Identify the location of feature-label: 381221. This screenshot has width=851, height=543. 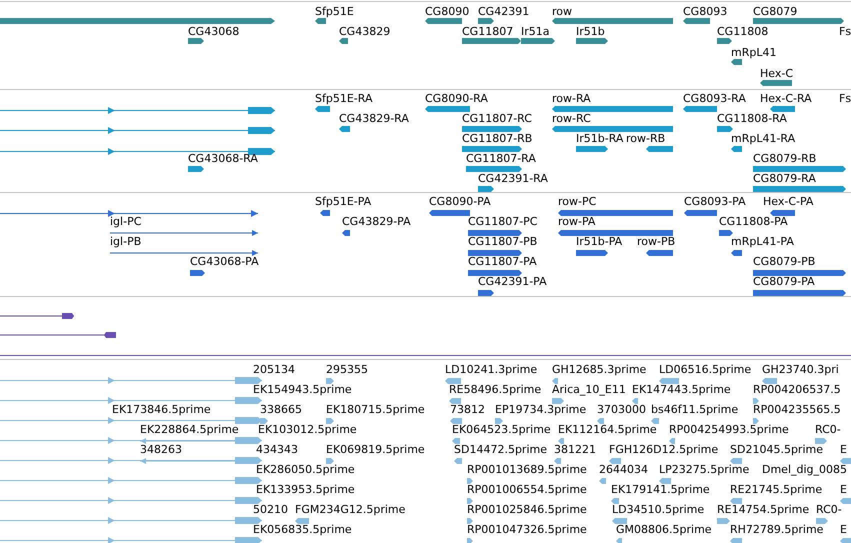
(575, 449).